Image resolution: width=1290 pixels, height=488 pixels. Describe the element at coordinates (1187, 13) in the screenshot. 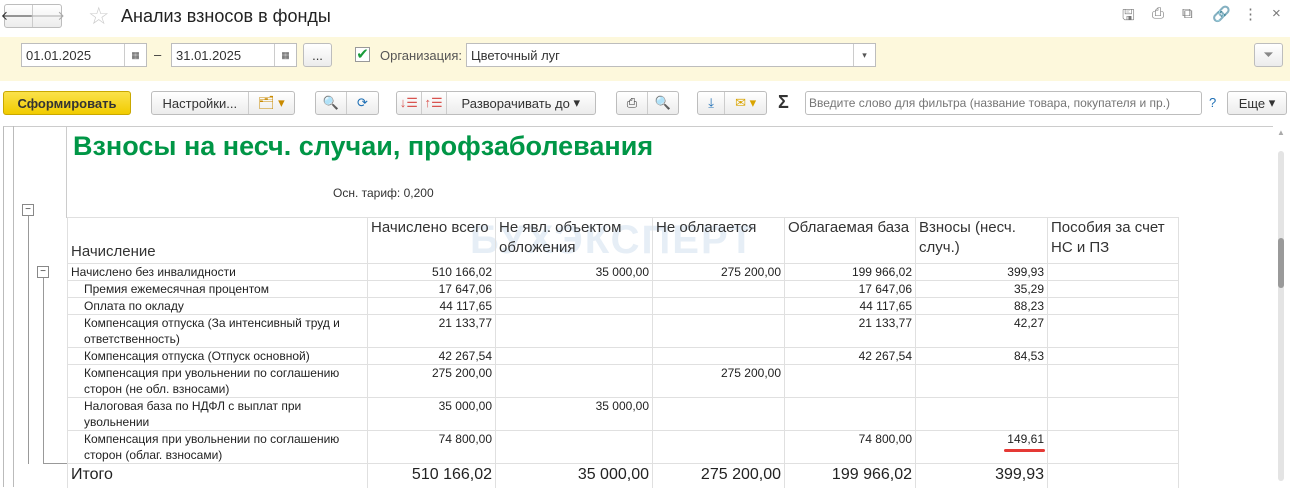

I see `preview-icon: ⧉` at that location.